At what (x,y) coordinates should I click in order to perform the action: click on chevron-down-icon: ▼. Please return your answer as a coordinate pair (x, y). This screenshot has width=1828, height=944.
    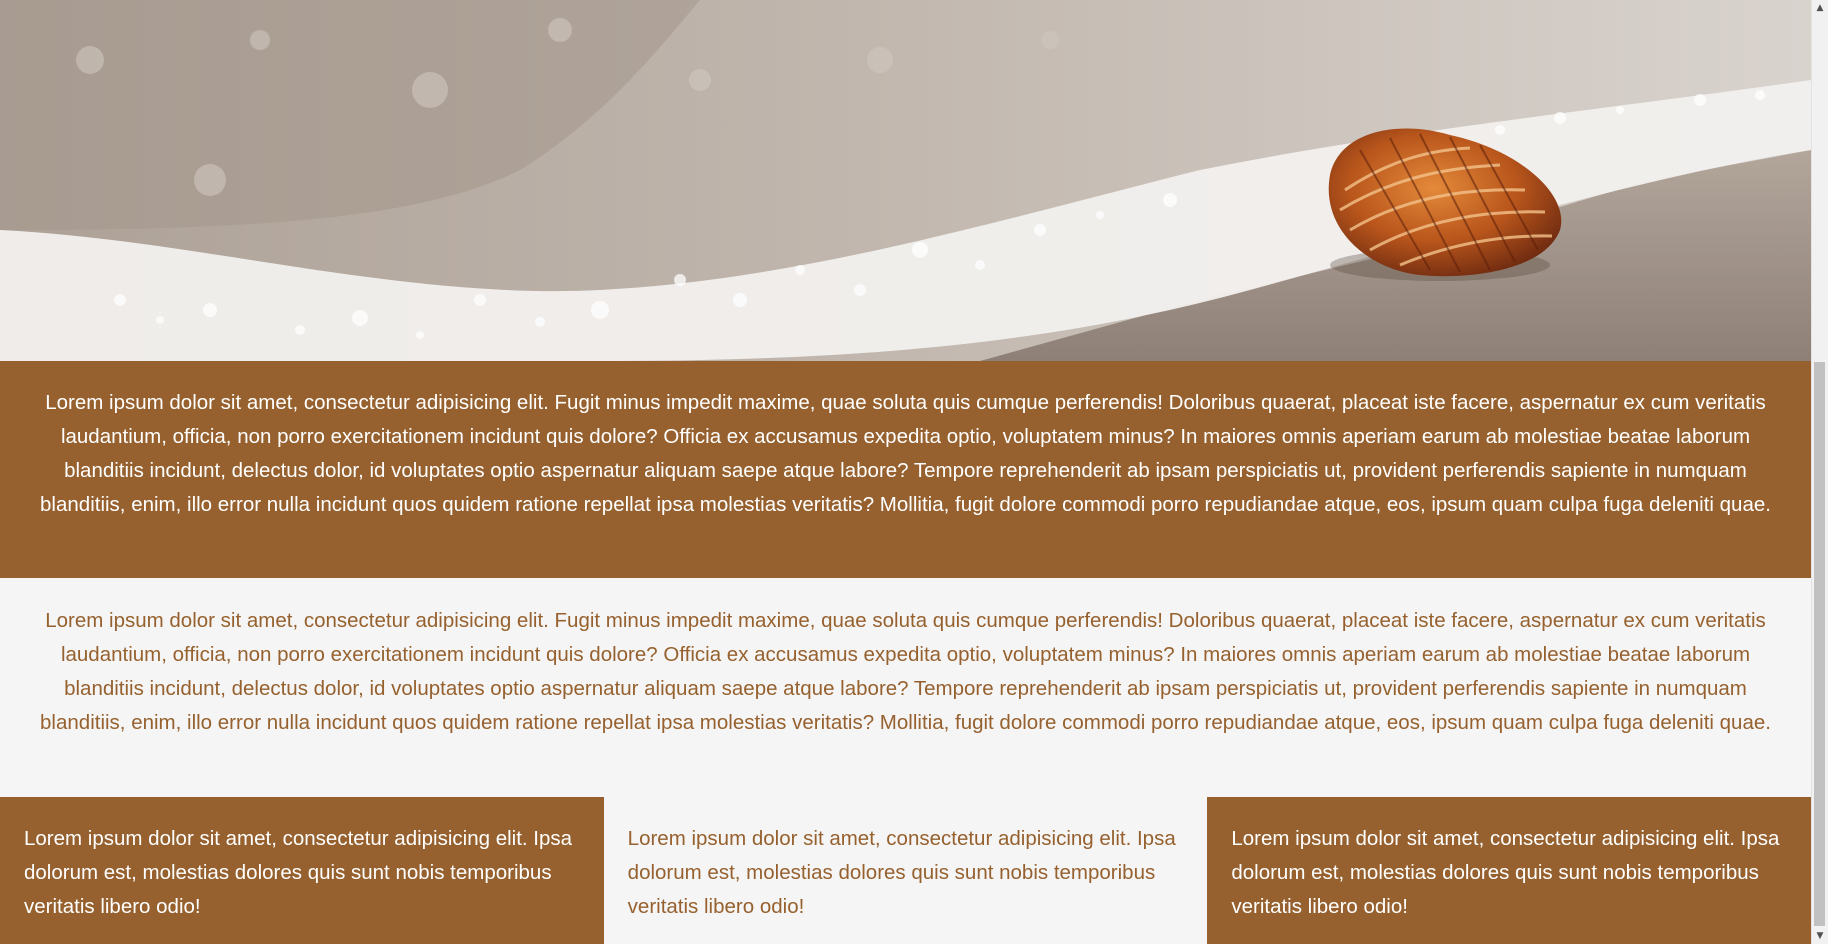
    Looking at the image, I should click on (1820, 936).